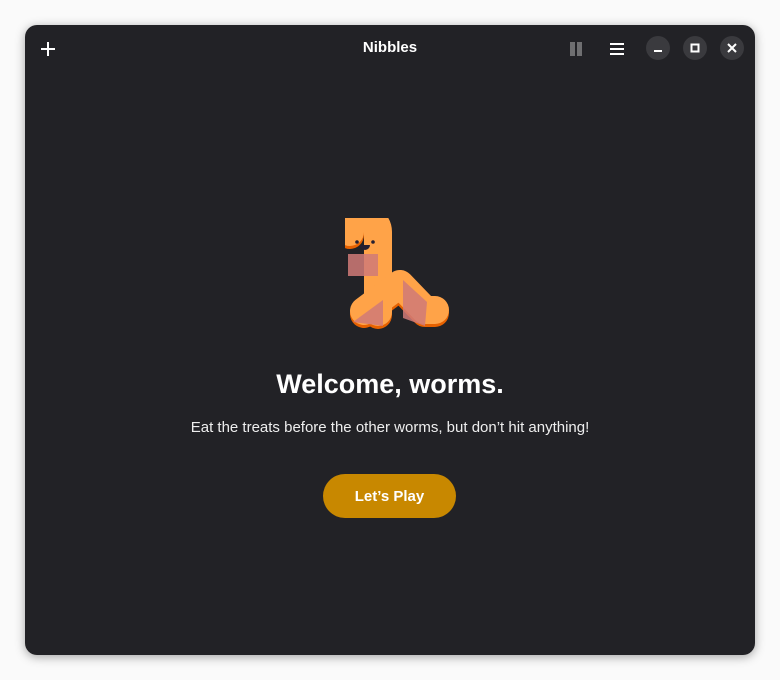 This screenshot has width=780, height=680. What do you see at coordinates (390, 48) in the screenshot?
I see `header-bar: Nibbles` at bounding box center [390, 48].